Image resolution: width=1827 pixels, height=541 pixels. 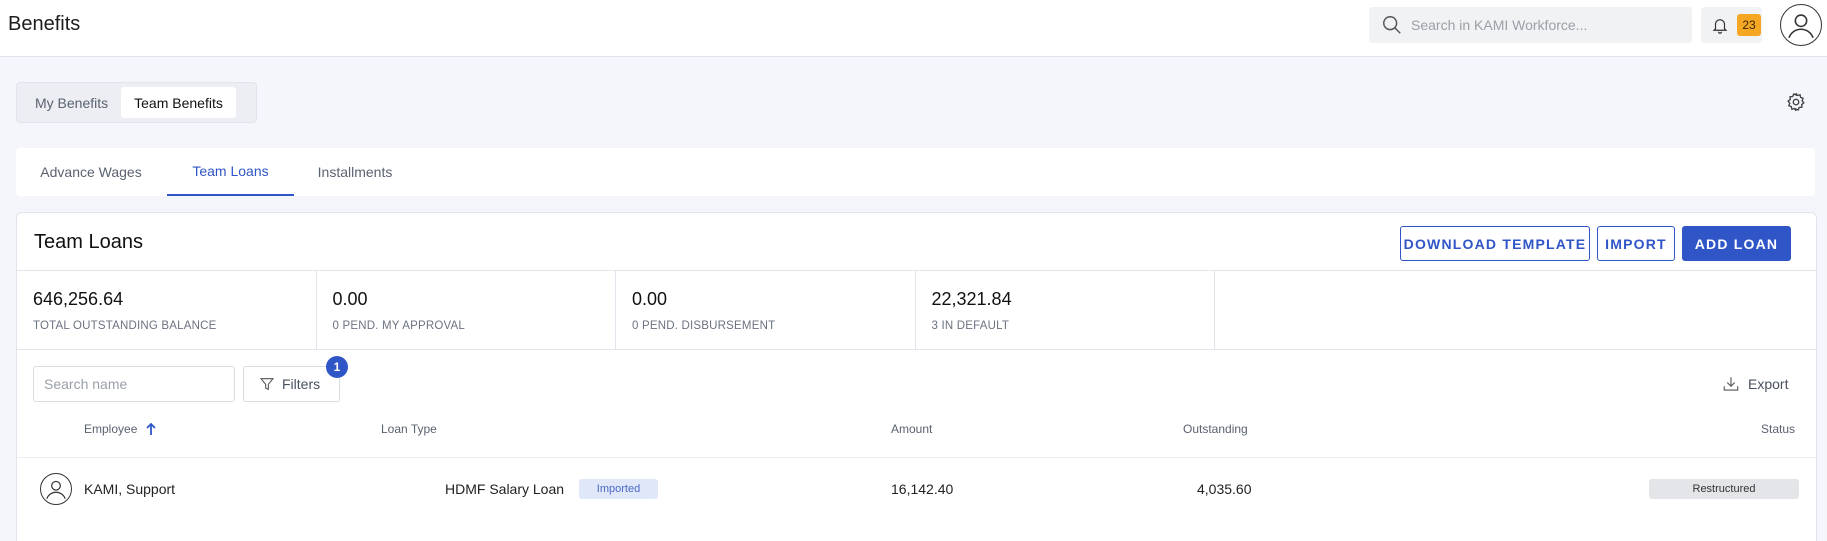 I want to click on filters-button: Filters, so click(x=291, y=384).